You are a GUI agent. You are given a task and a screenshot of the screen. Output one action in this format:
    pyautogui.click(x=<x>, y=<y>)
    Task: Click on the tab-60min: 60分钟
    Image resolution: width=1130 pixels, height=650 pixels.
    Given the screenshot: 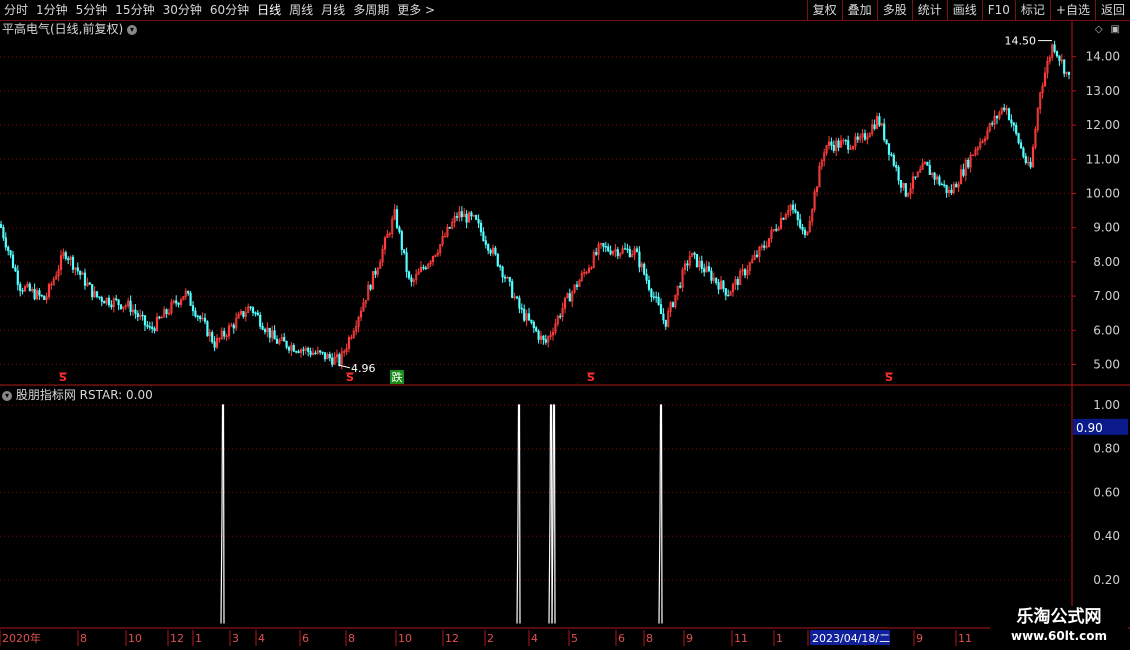 What is the action you would take?
    pyautogui.click(x=229, y=10)
    